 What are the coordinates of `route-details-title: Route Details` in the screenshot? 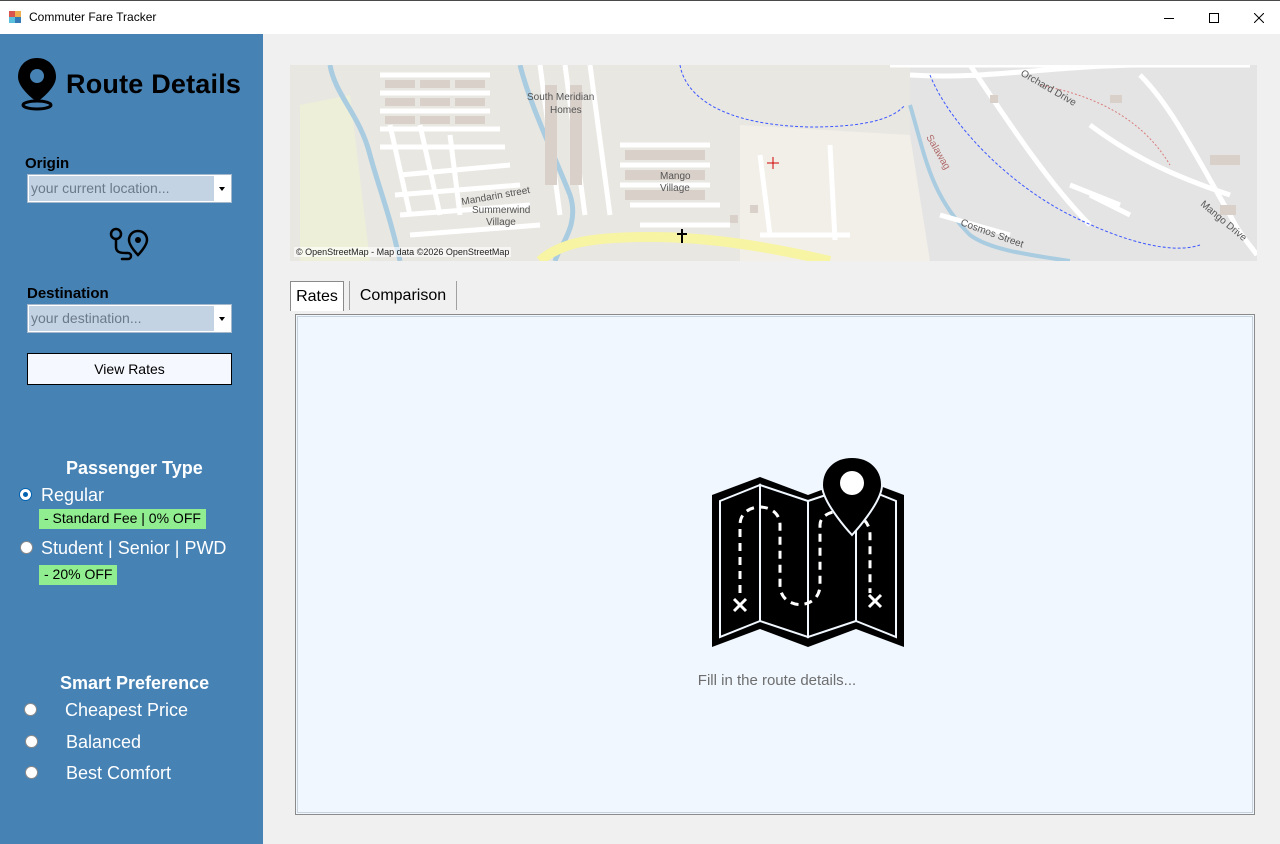 It's located at (154, 84).